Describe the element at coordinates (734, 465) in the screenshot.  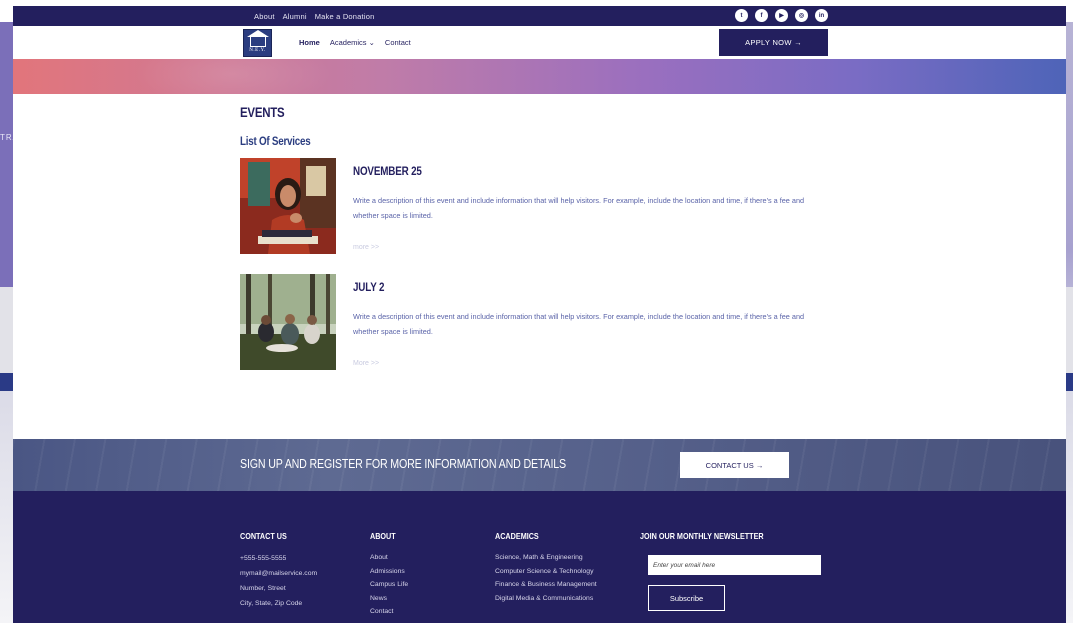
I see `contact-us-button: CONTACT US →` at that location.